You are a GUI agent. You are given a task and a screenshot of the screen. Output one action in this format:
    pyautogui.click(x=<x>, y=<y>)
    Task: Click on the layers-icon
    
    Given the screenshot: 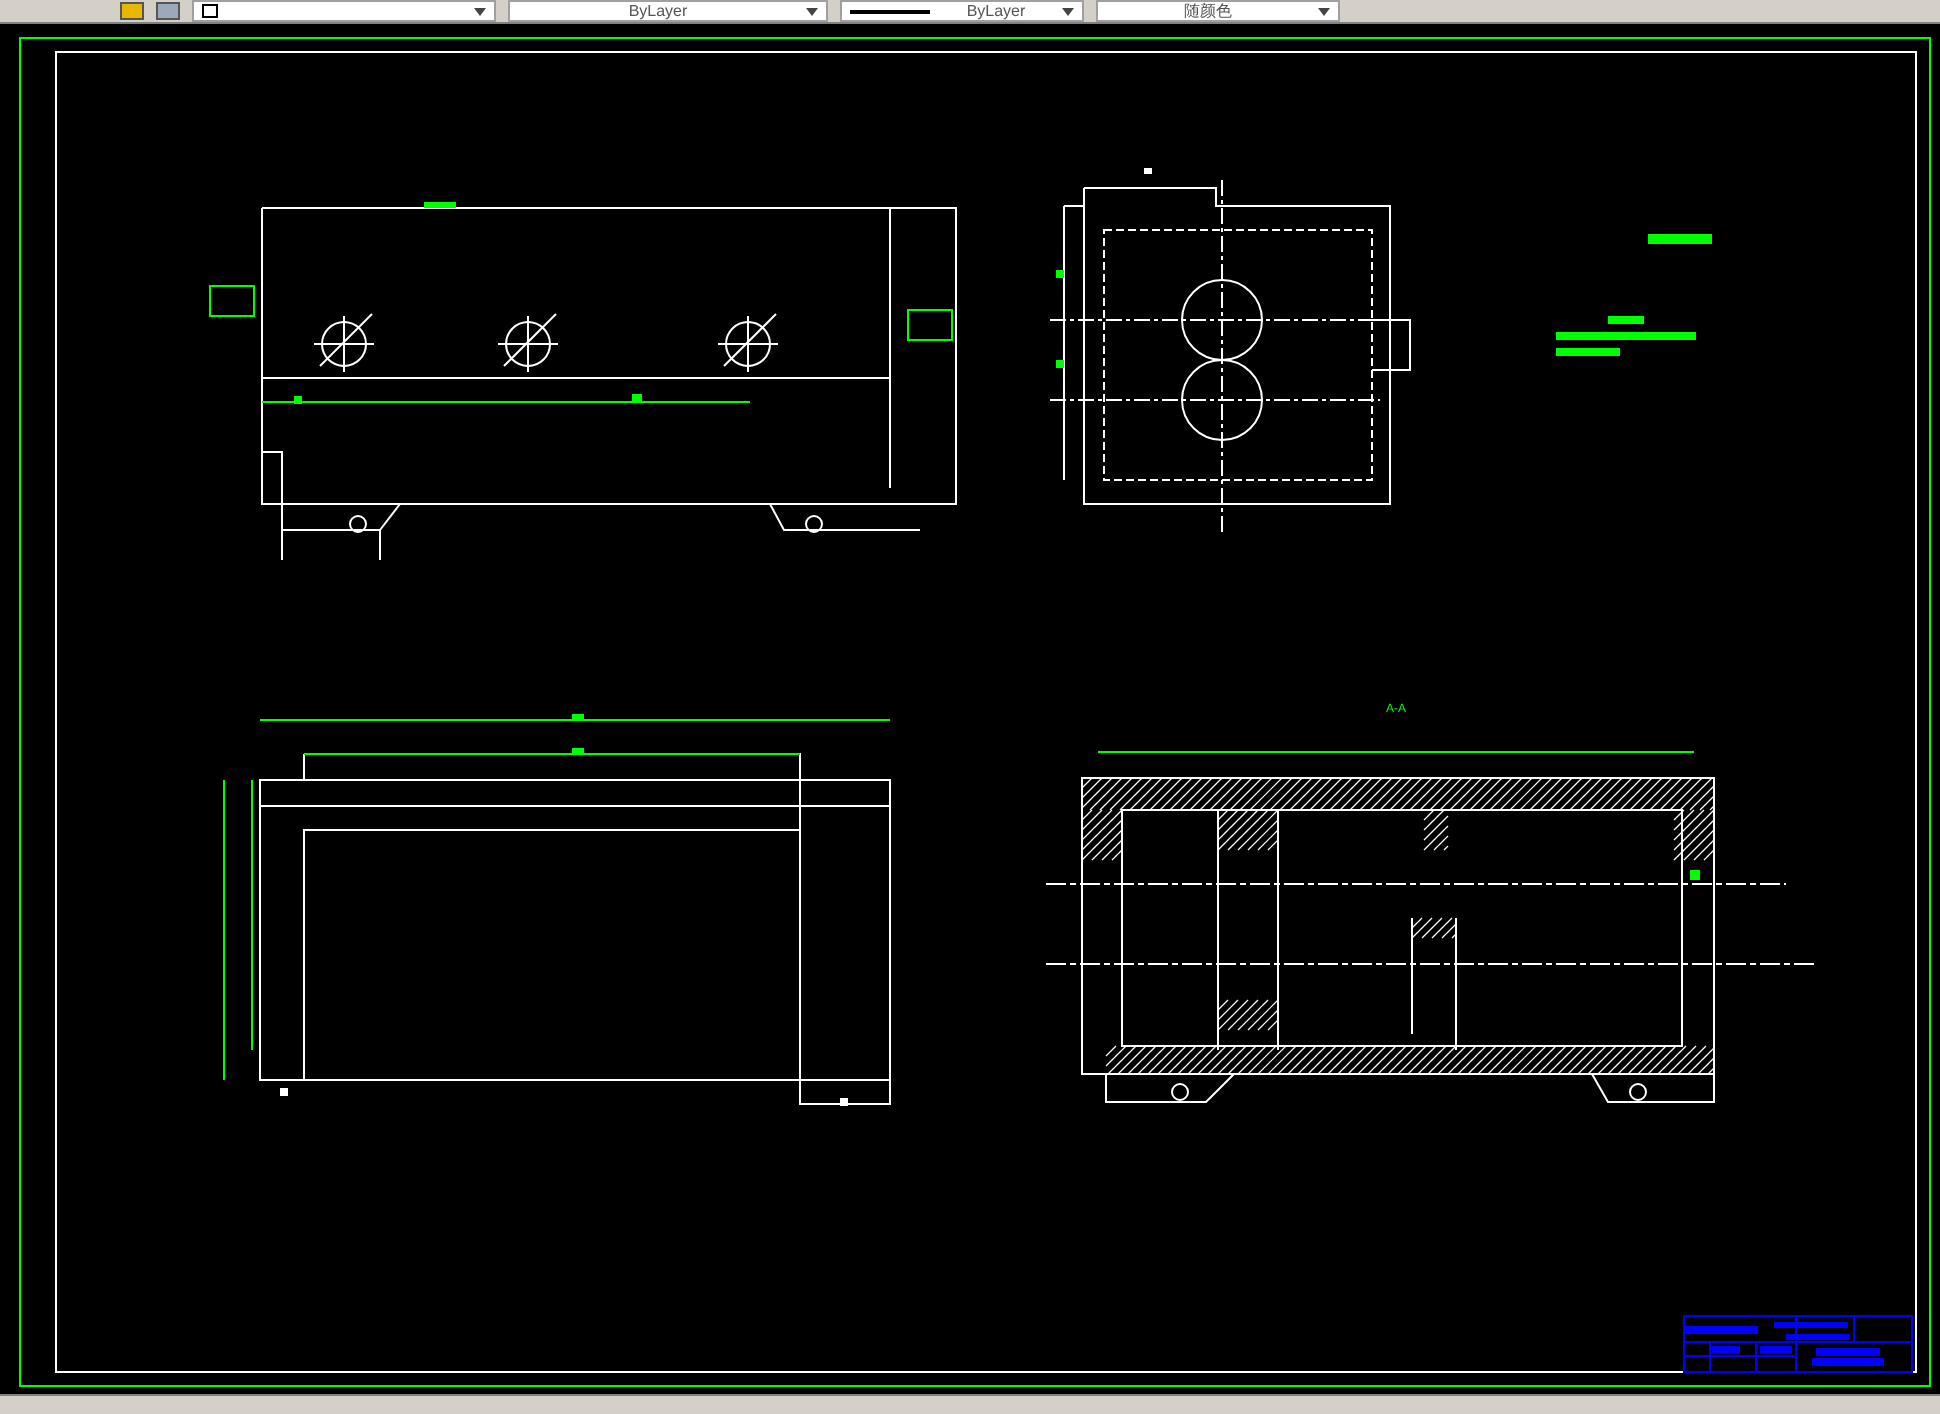 What is the action you would take?
    pyautogui.click(x=168, y=11)
    